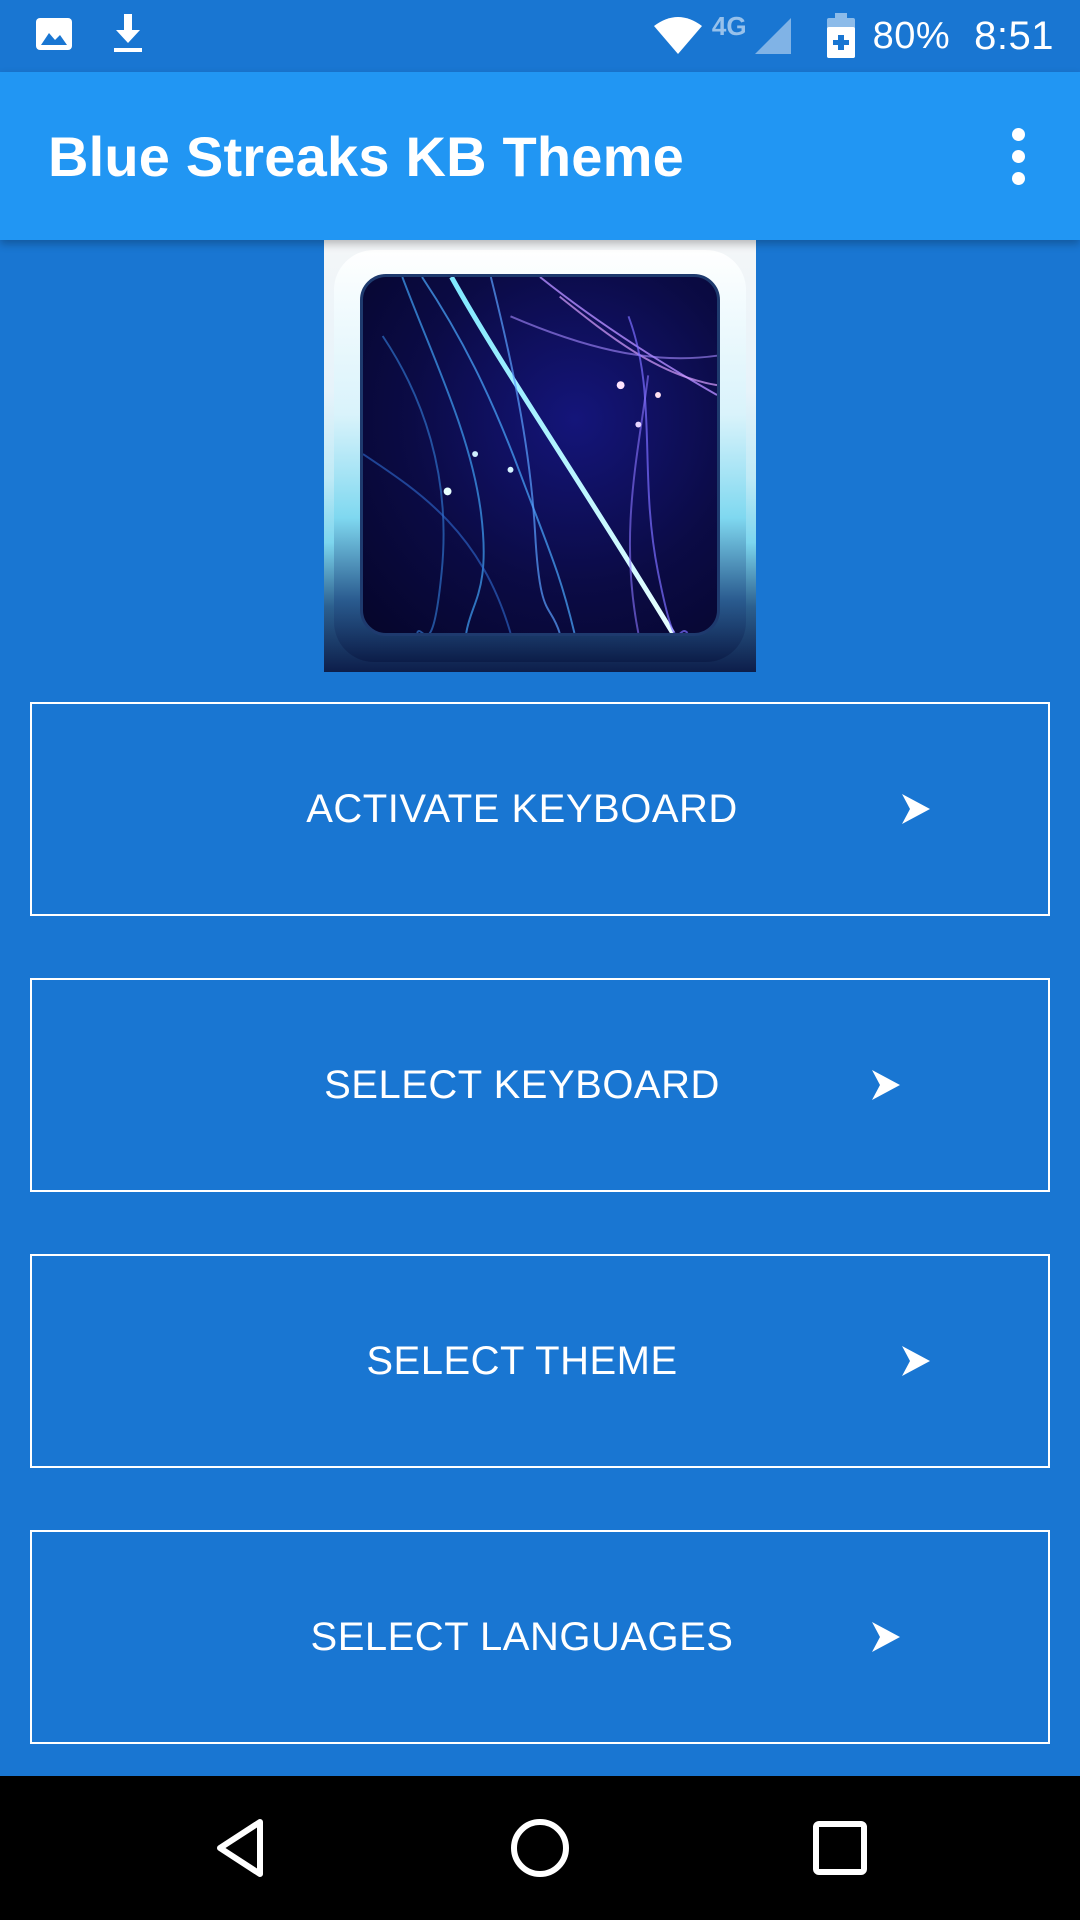  I want to click on overflow-menu-icon, so click(1018, 156).